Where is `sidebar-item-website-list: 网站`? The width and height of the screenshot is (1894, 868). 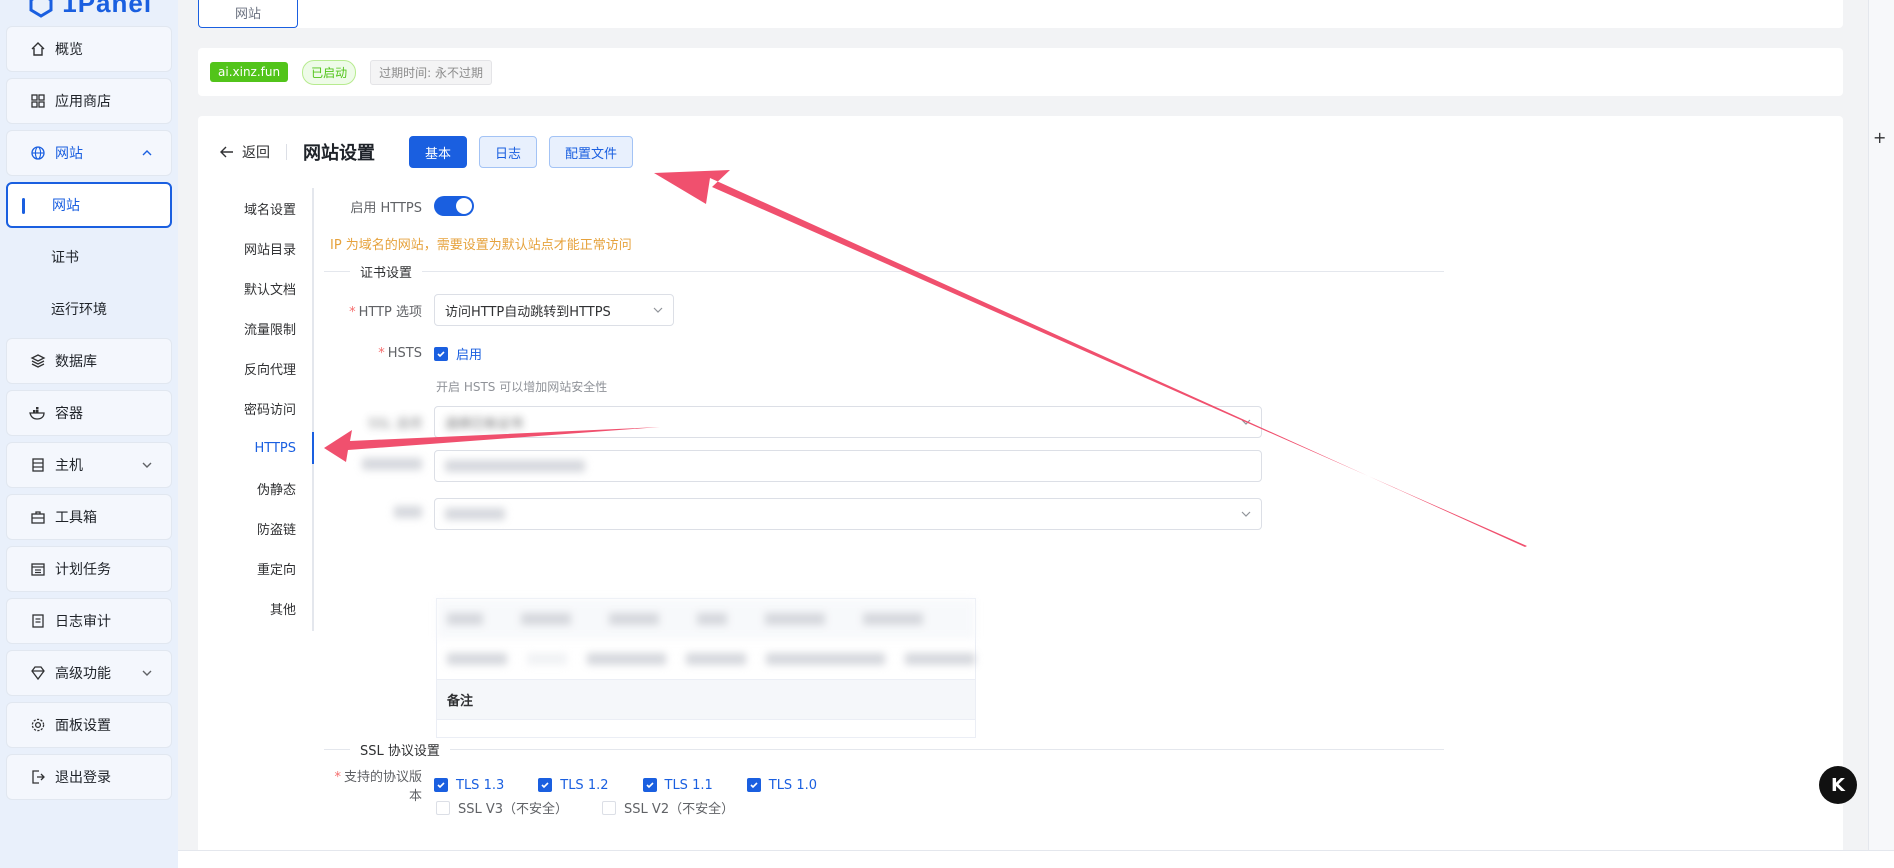 sidebar-item-website-list: 网站 is located at coordinates (89, 205).